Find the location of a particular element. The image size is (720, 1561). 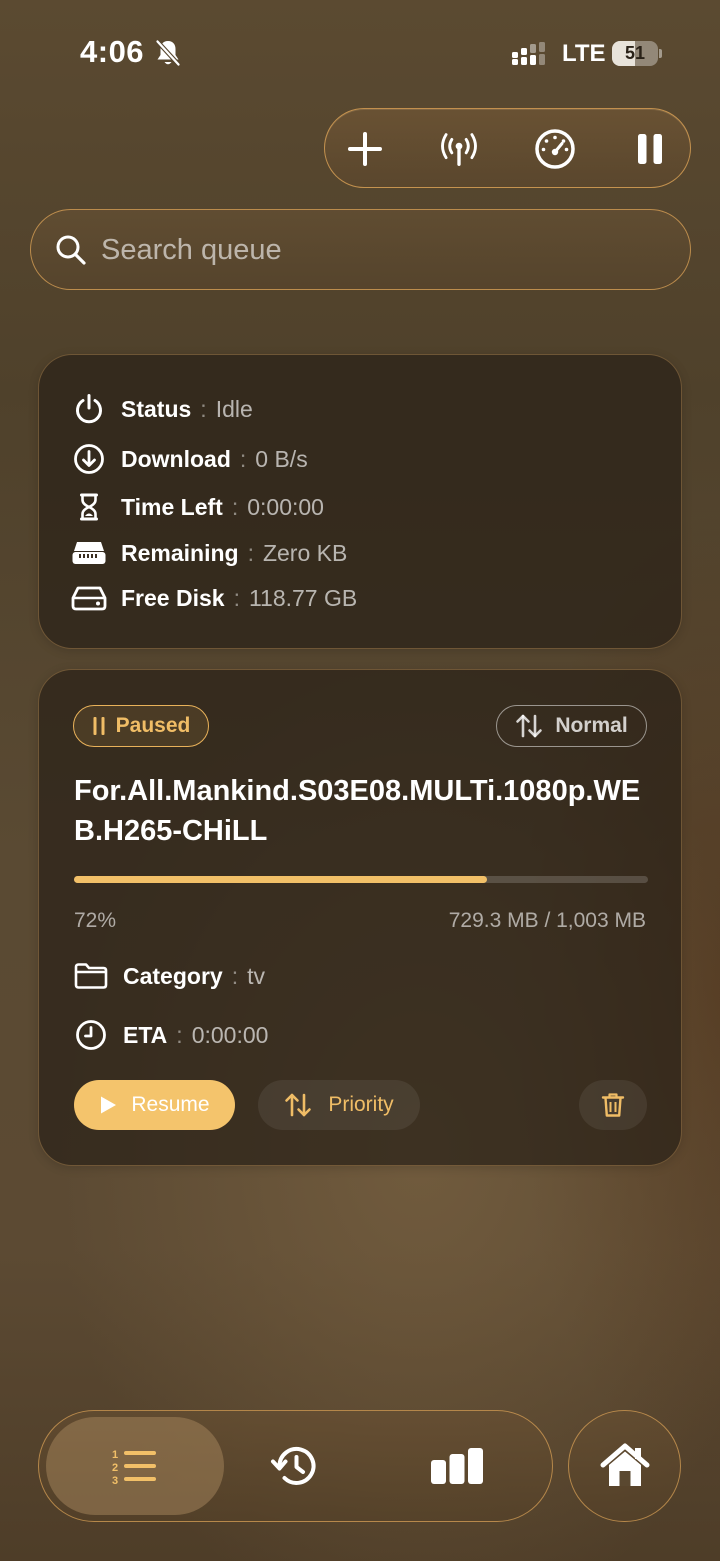

bell-slash-icon is located at coordinates (168, 53).